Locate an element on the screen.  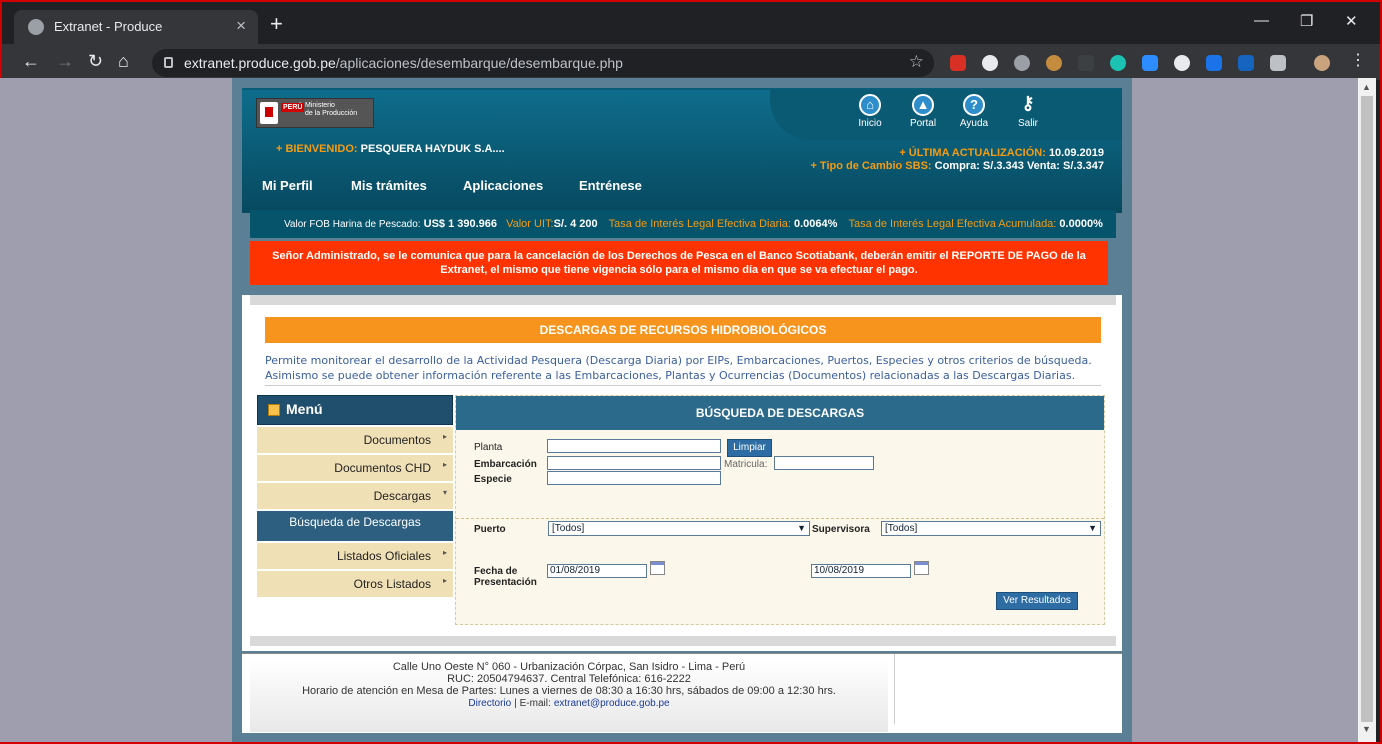
minimize-icon: — is located at coordinates (1261, 20).